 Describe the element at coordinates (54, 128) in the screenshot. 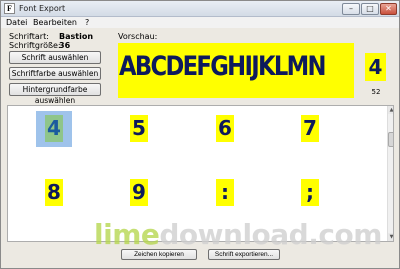

I see `glyph-cell: 4` at that location.